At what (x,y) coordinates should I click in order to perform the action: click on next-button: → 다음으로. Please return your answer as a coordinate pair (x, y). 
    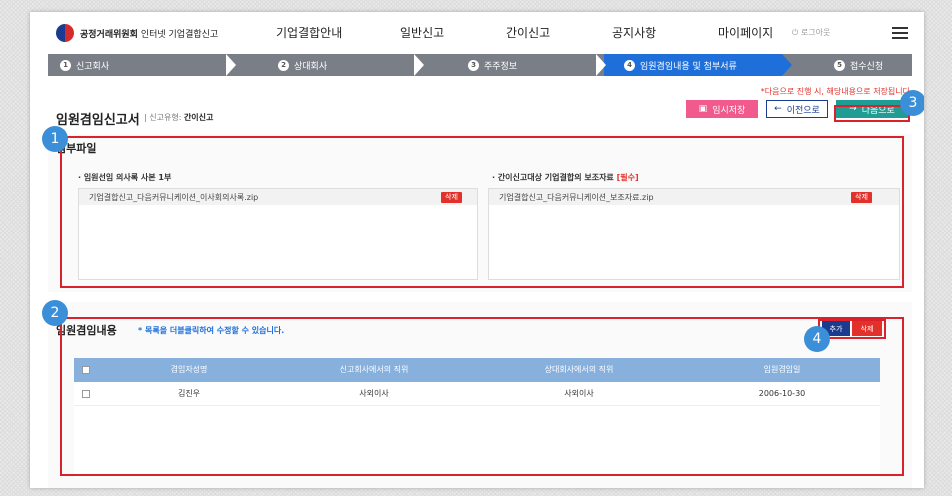
    Looking at the image, I should click on (872, 109).